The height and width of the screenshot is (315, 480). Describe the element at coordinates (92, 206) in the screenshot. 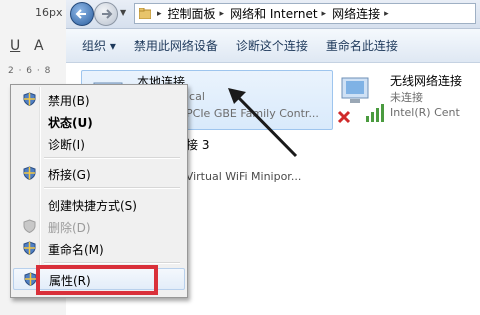

I see `menu-item-label: 创建快捷方式(S)` at that location.